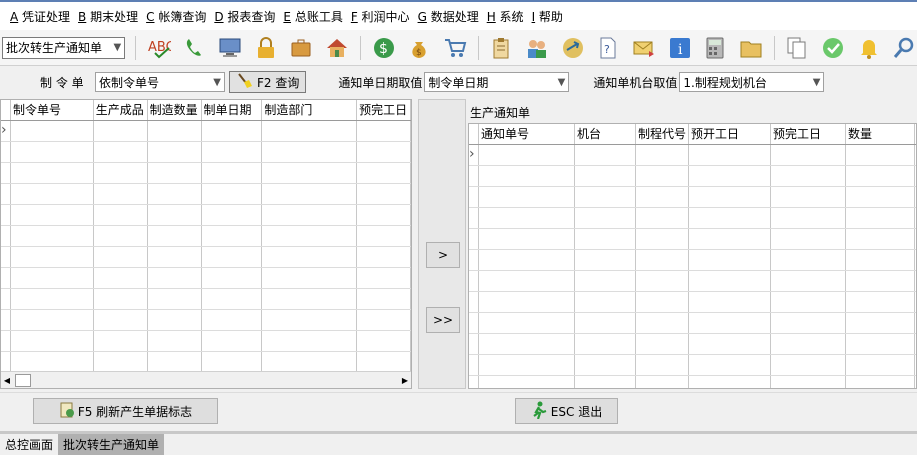 The height and width of the screenshot is (455, 917). Describe the element at coordinates (566, 411) in the screenshot. I see `exit-button: ESC 退出` at that location.